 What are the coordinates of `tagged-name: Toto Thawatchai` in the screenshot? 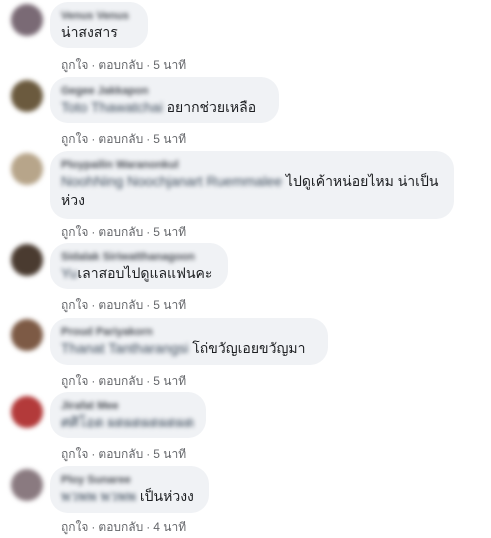 It's located at (112, 107).